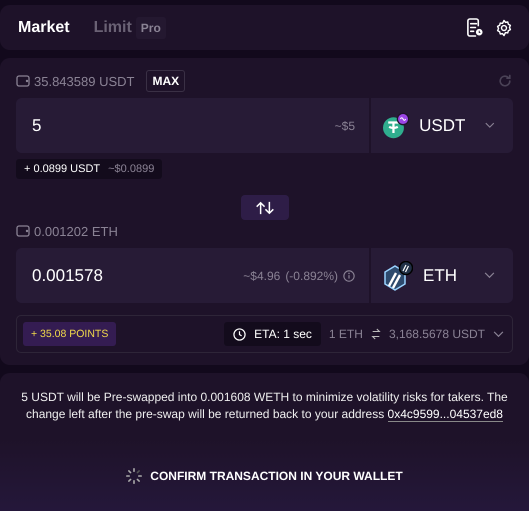 The image size is (529, 511). Describe the element at coordinates (375, 334) in the screenshot. I see `exchange-icon` at that location.